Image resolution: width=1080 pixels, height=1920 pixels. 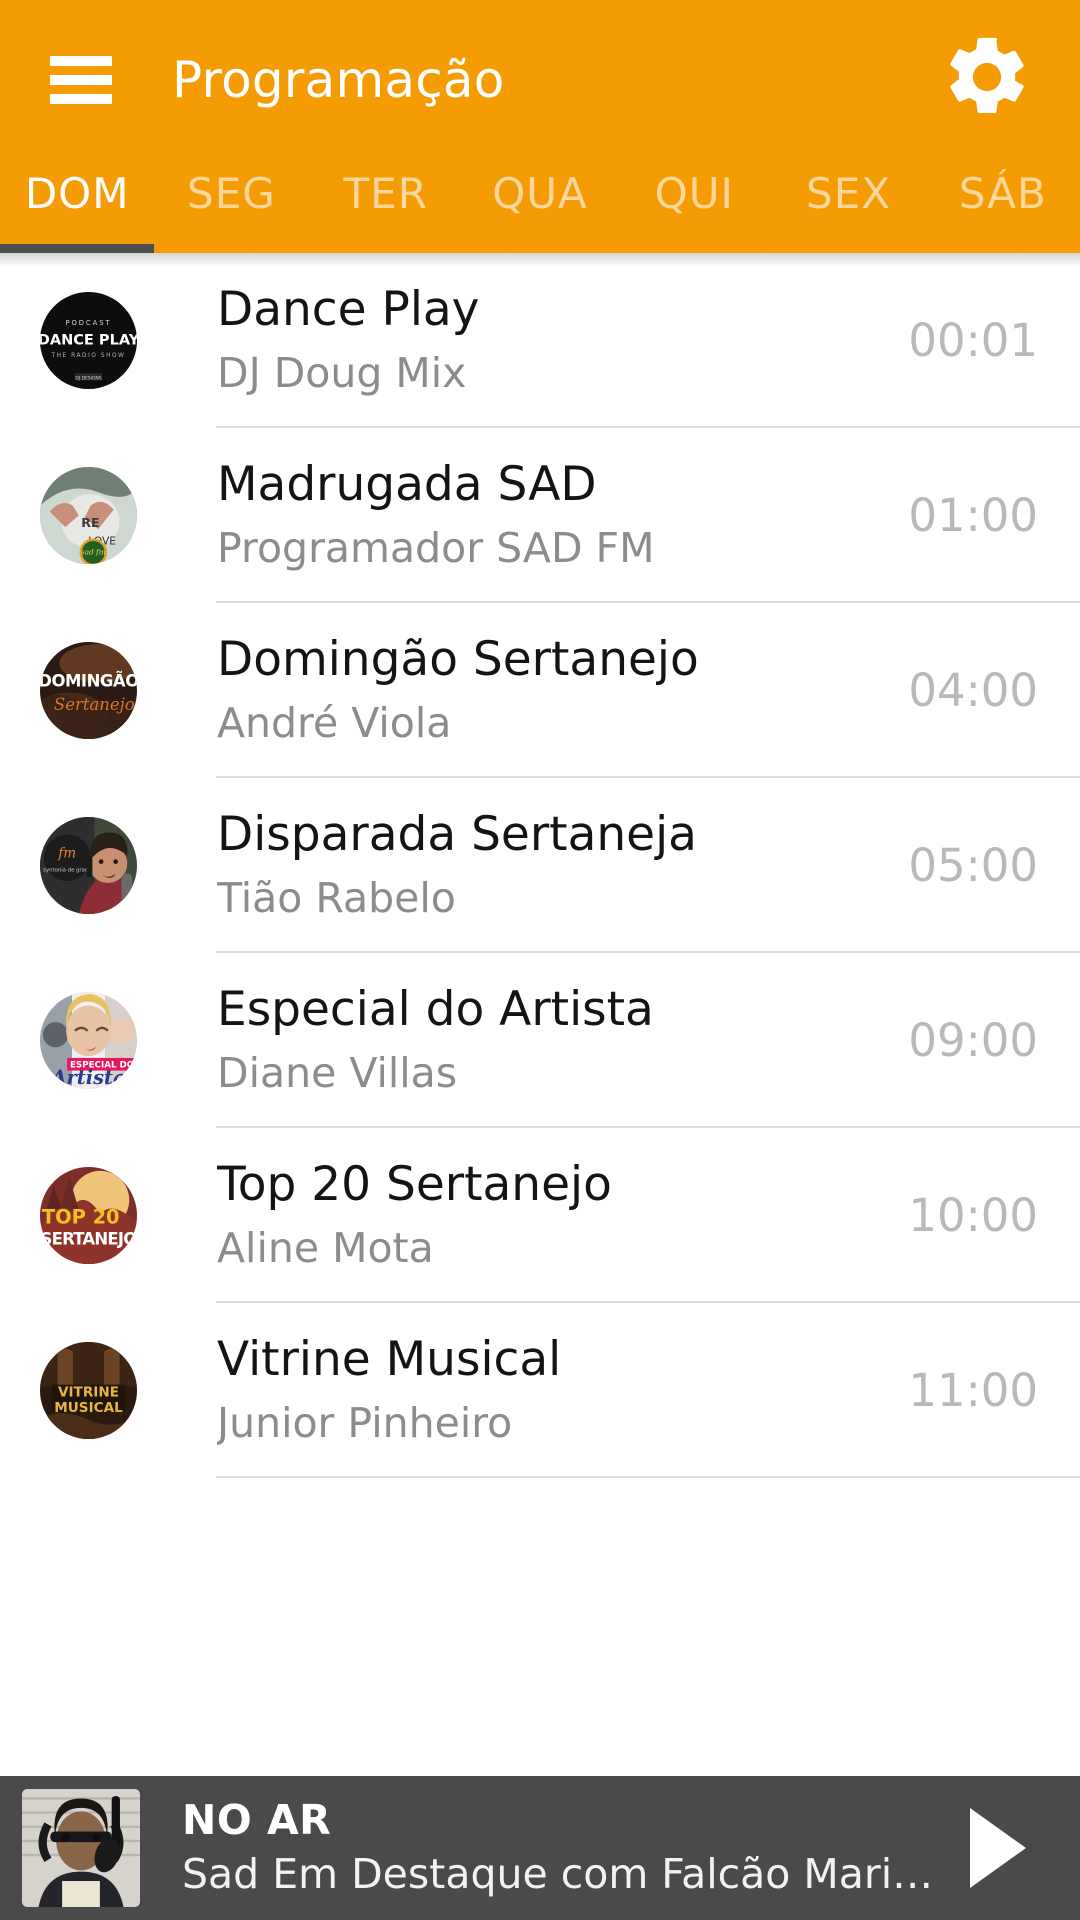 What do you see at coordinates (81, 1848) in the screenshot?
I see `now-playing-artwork` at bounding box center [81, 1848].